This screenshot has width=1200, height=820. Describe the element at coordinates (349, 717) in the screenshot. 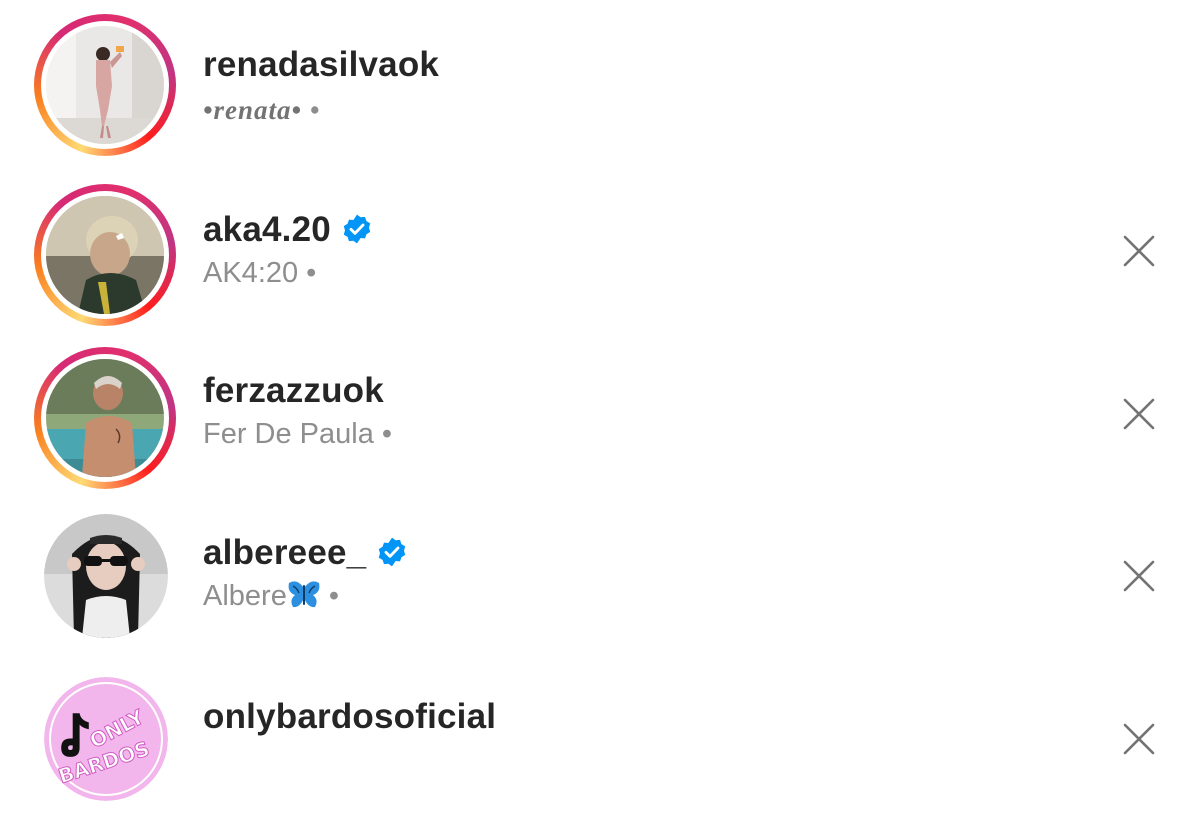

I see `username: onlybardosoficial` at that location.